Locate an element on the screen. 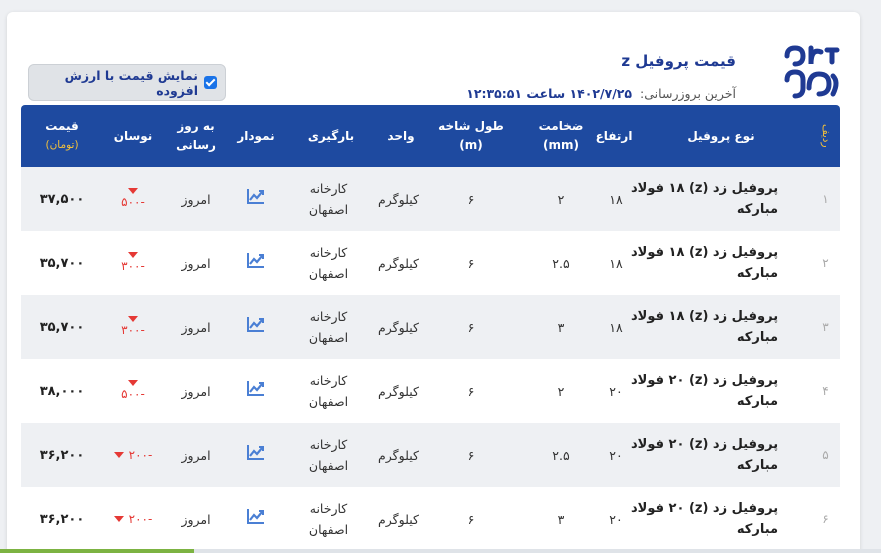 The image size is (881, 553). vat-checkbox is located at coordinates (210, 82).